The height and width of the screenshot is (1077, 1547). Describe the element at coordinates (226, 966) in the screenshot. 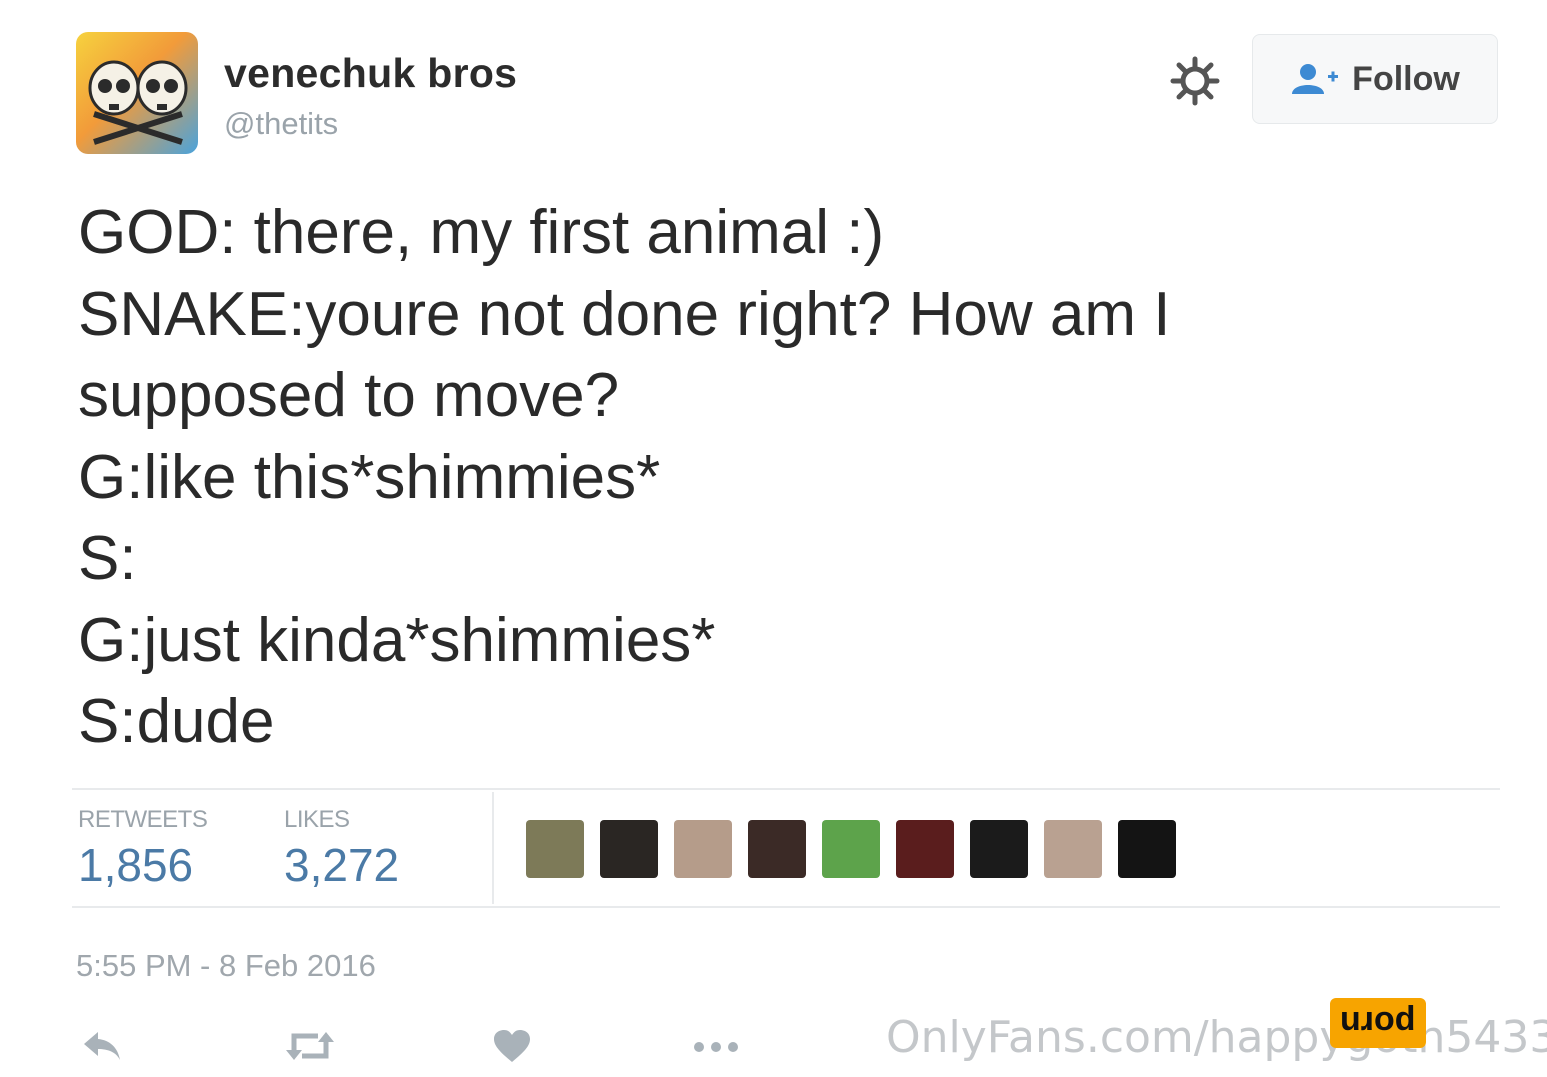

I see `timestamp: 5:55 PM - 8 Feb 2016` at that location.